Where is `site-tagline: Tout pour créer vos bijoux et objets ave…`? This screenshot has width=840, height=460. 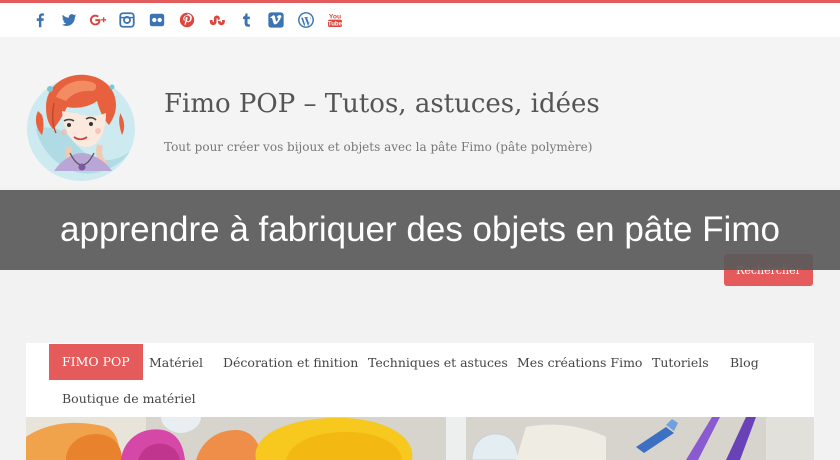 site-tagline: Tout pour créer vos bijoux et objets ave… is located at coordinates (378, 147).